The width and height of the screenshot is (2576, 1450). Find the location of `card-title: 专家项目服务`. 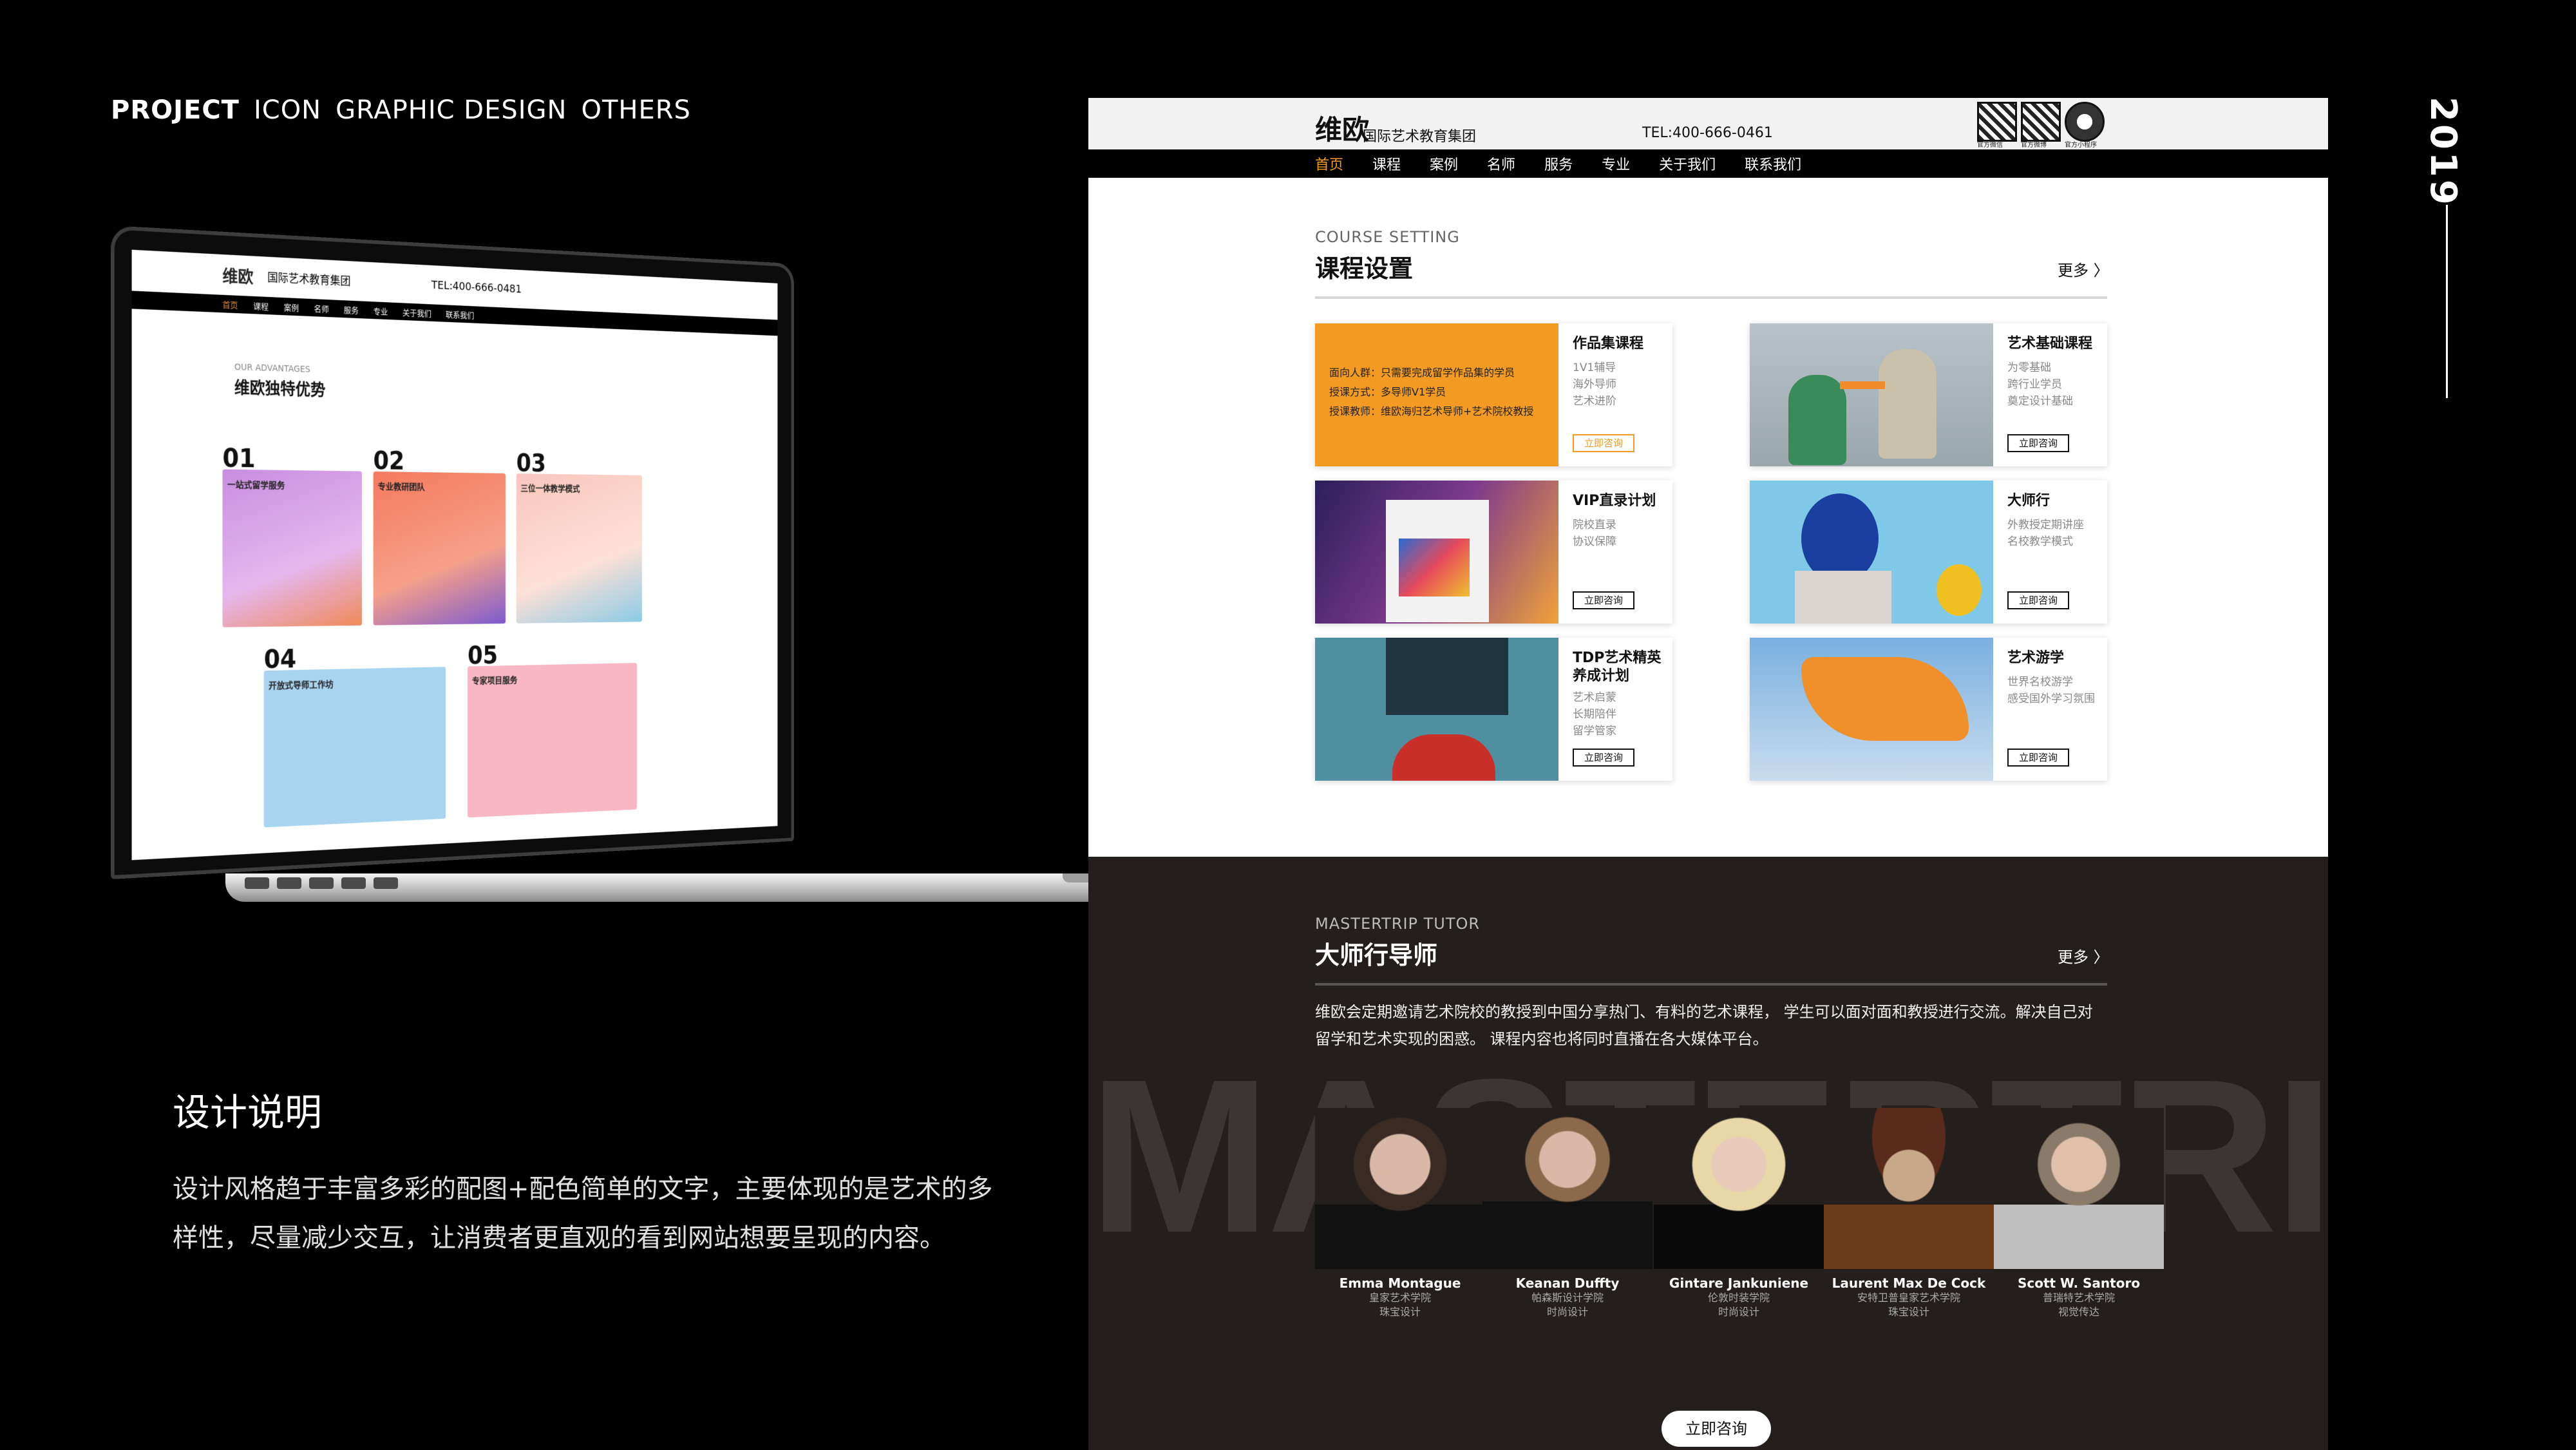

card-title: 专家项目服务 is located at coordinates (495, 681).